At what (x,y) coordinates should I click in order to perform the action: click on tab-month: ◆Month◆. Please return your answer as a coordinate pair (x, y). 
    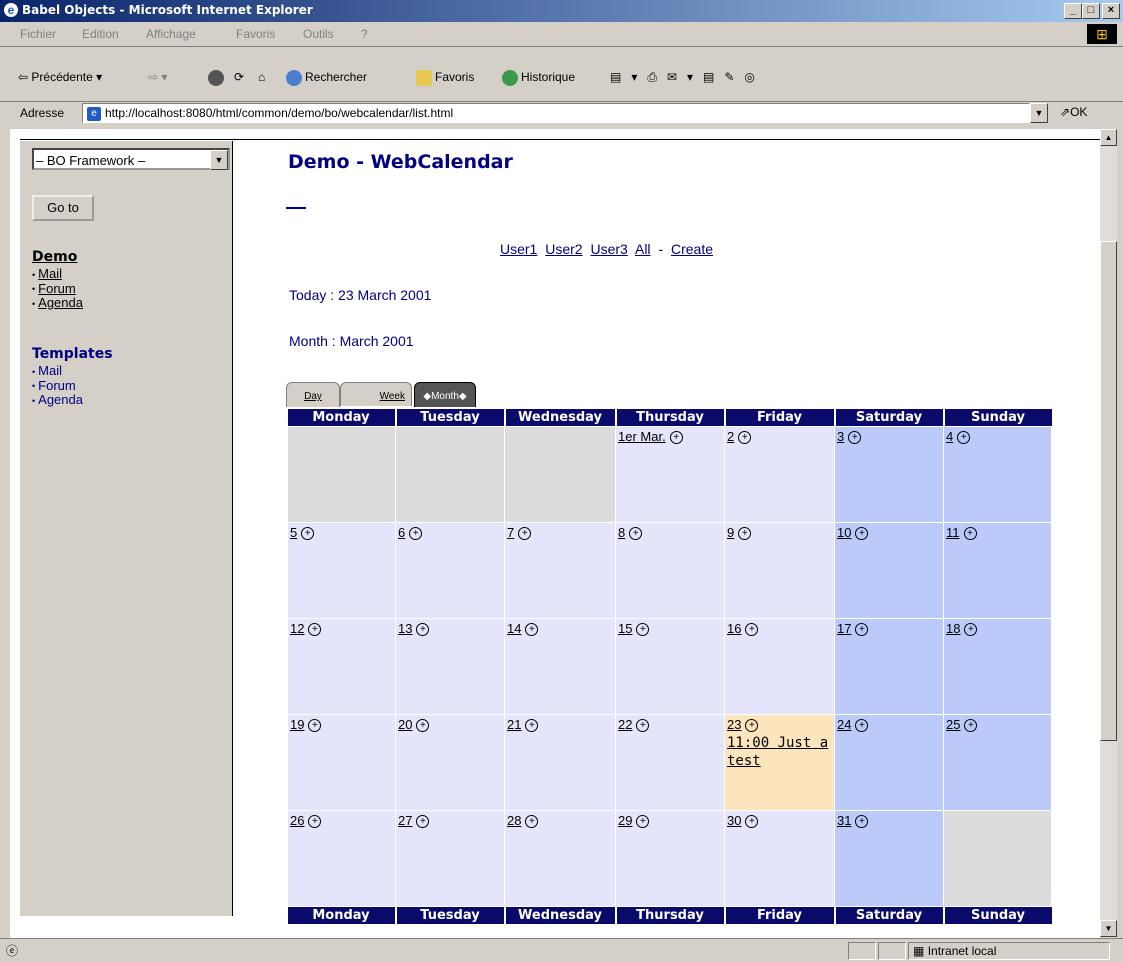
    Looking at the image, I should click on (445, 394).